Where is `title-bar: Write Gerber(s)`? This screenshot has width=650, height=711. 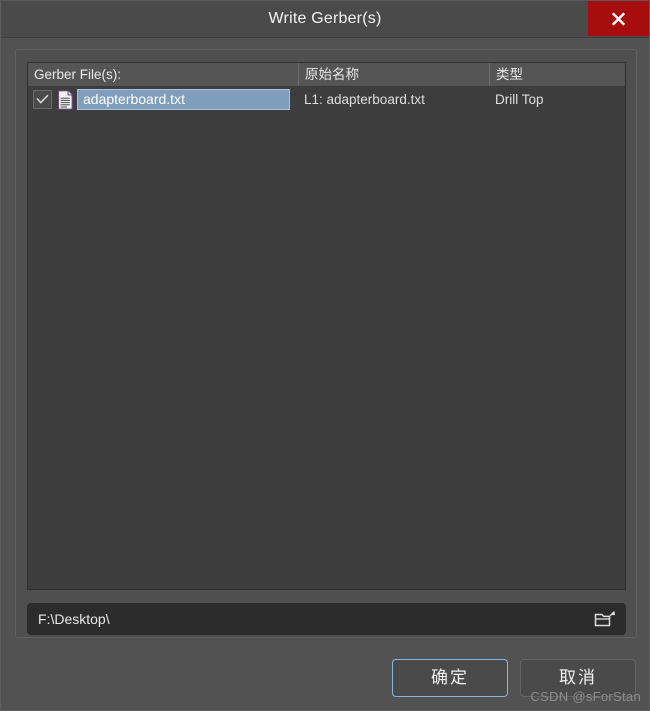
title-bar: Write Gerber(s) is located at coordinates (325, 19).